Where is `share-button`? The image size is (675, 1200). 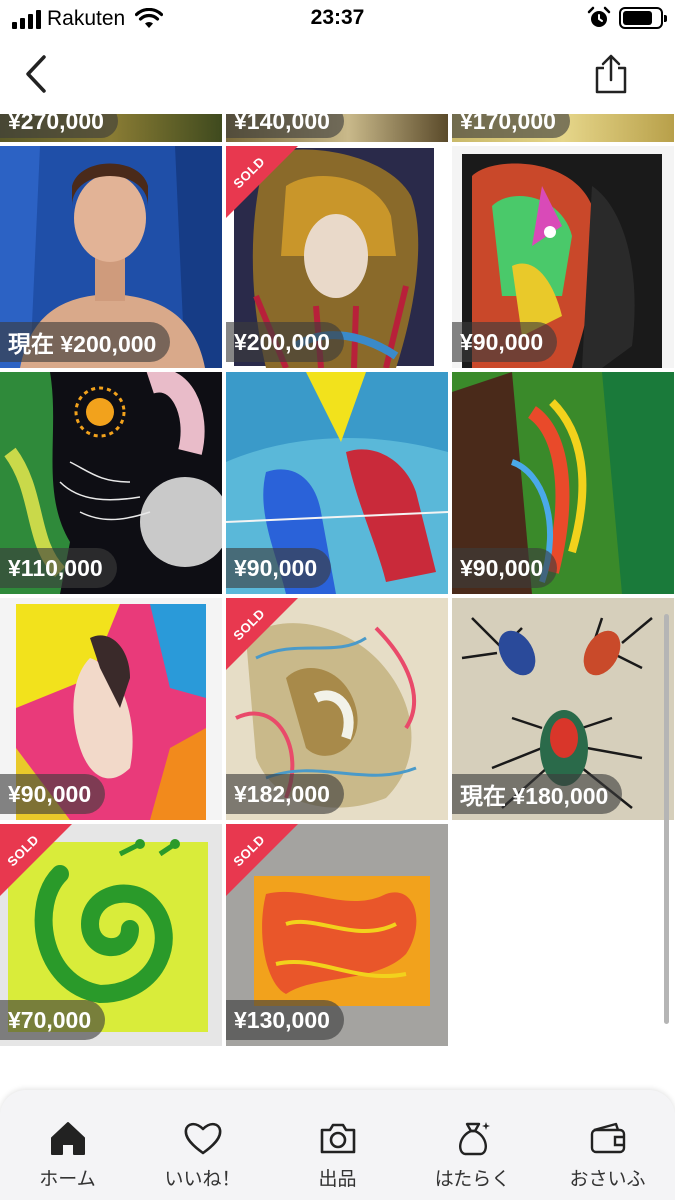 share-button is located at coordinates (611, 74).